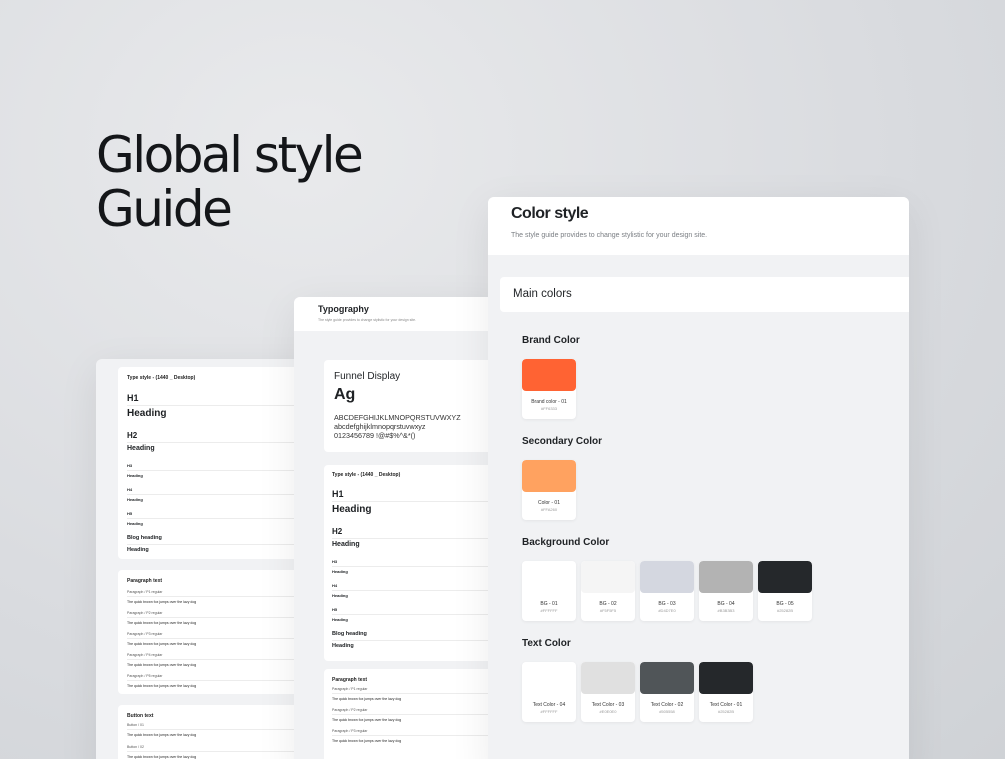 The width and height of the screenshot is (1005, 759). What do you see at coordinates (230, 155) in the screenshot?
I see `hero-title-line1: Global style` at bounding box center [230, 155].